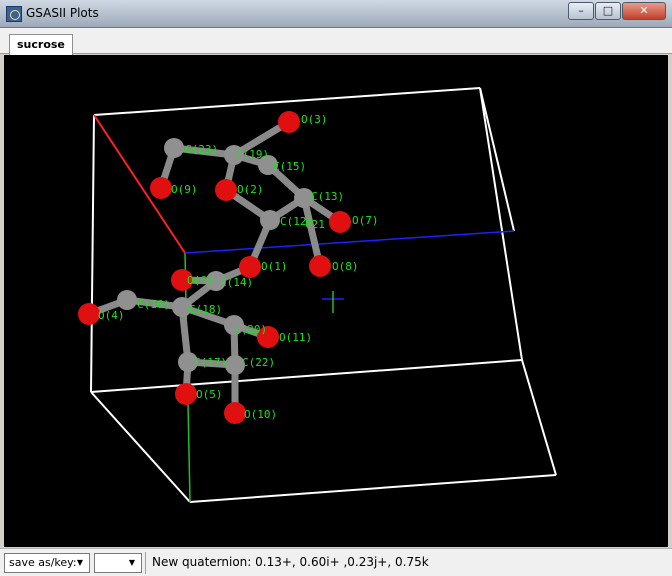 The width and height of the screenshot is (672, 576). I want to click on atom-label: C(16), so click(153, 304).